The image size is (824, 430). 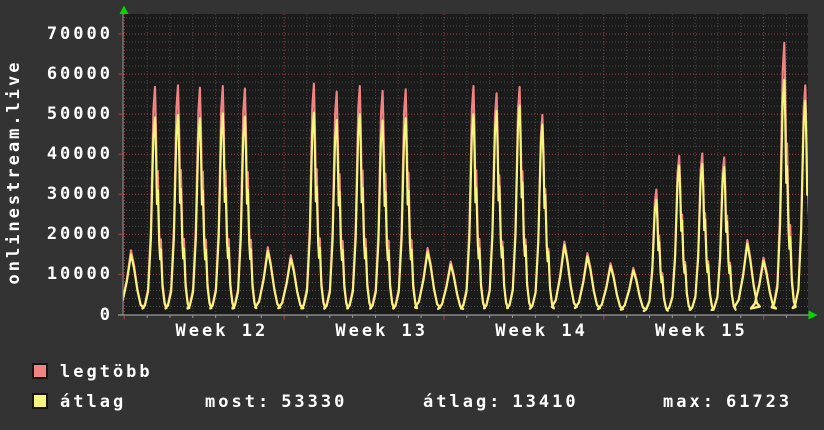 I want to click on x-tick-label: Week 15, so click(x=701, y=331).